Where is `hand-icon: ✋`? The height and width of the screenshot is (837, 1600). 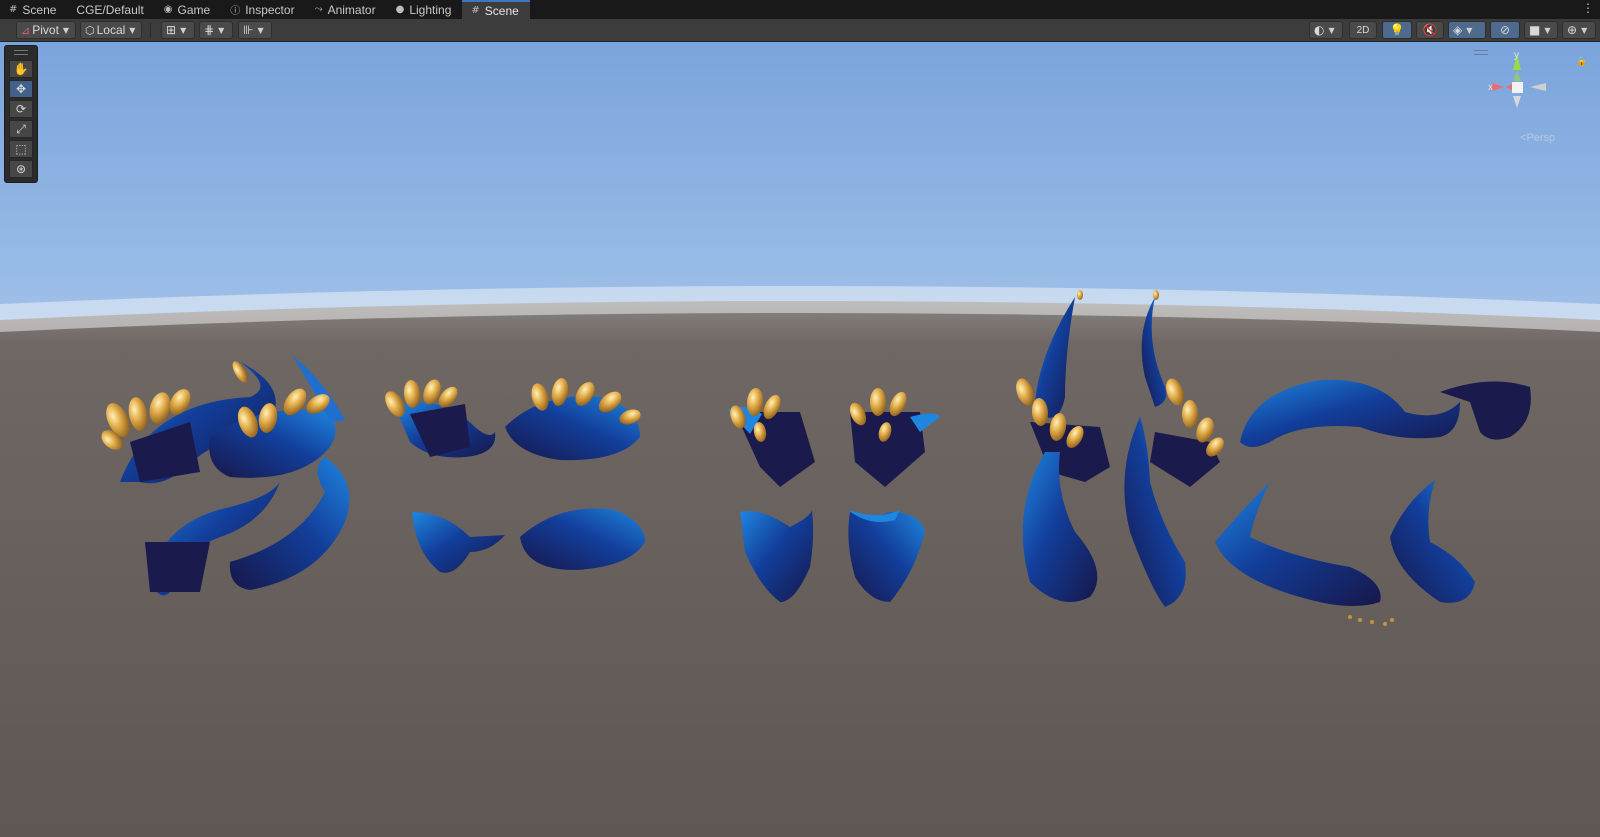
hand-icon: ✋ is located at coordinates (21, 69).